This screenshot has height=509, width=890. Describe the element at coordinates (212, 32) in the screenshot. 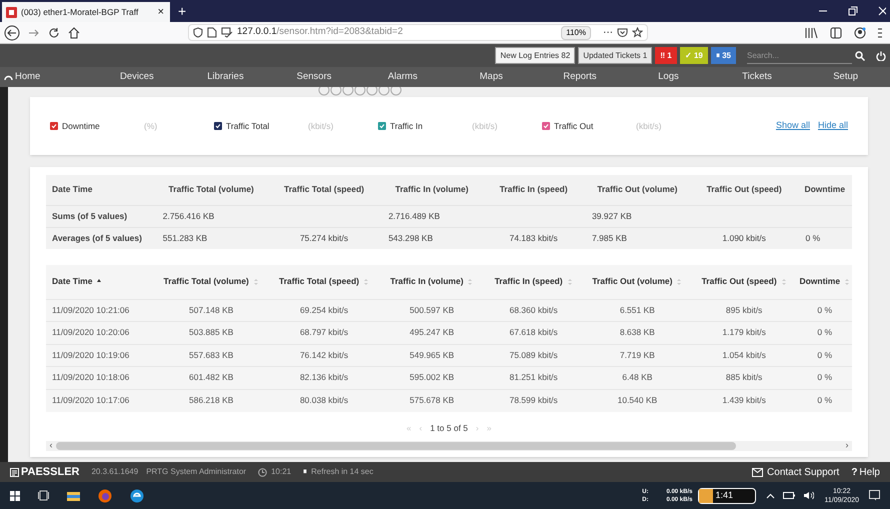

I see `page-icon` at that location.